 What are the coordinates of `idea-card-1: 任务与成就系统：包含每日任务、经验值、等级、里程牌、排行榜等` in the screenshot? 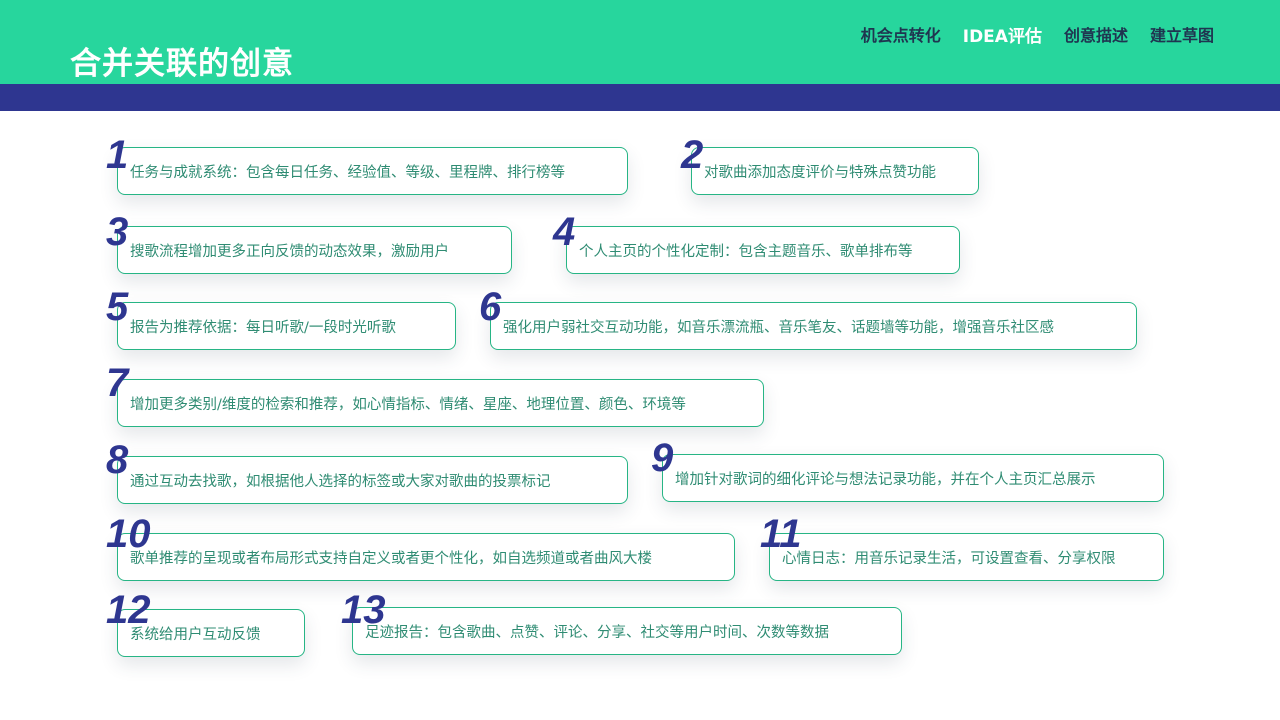 It's located at (372, 171).